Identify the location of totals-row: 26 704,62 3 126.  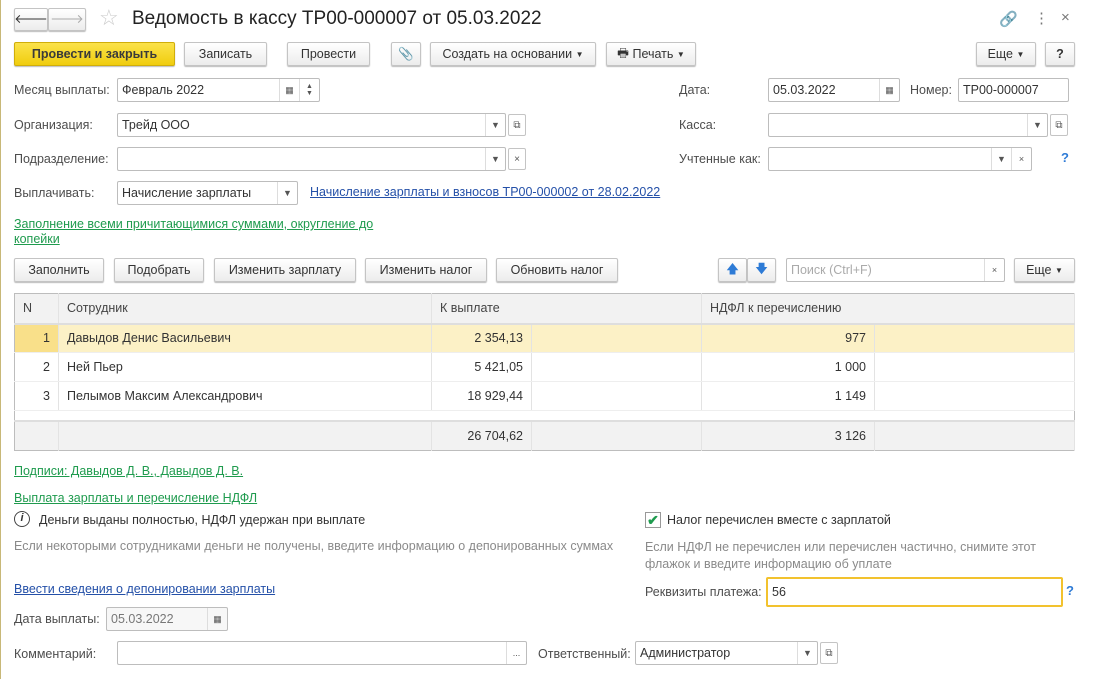
(544, 435).